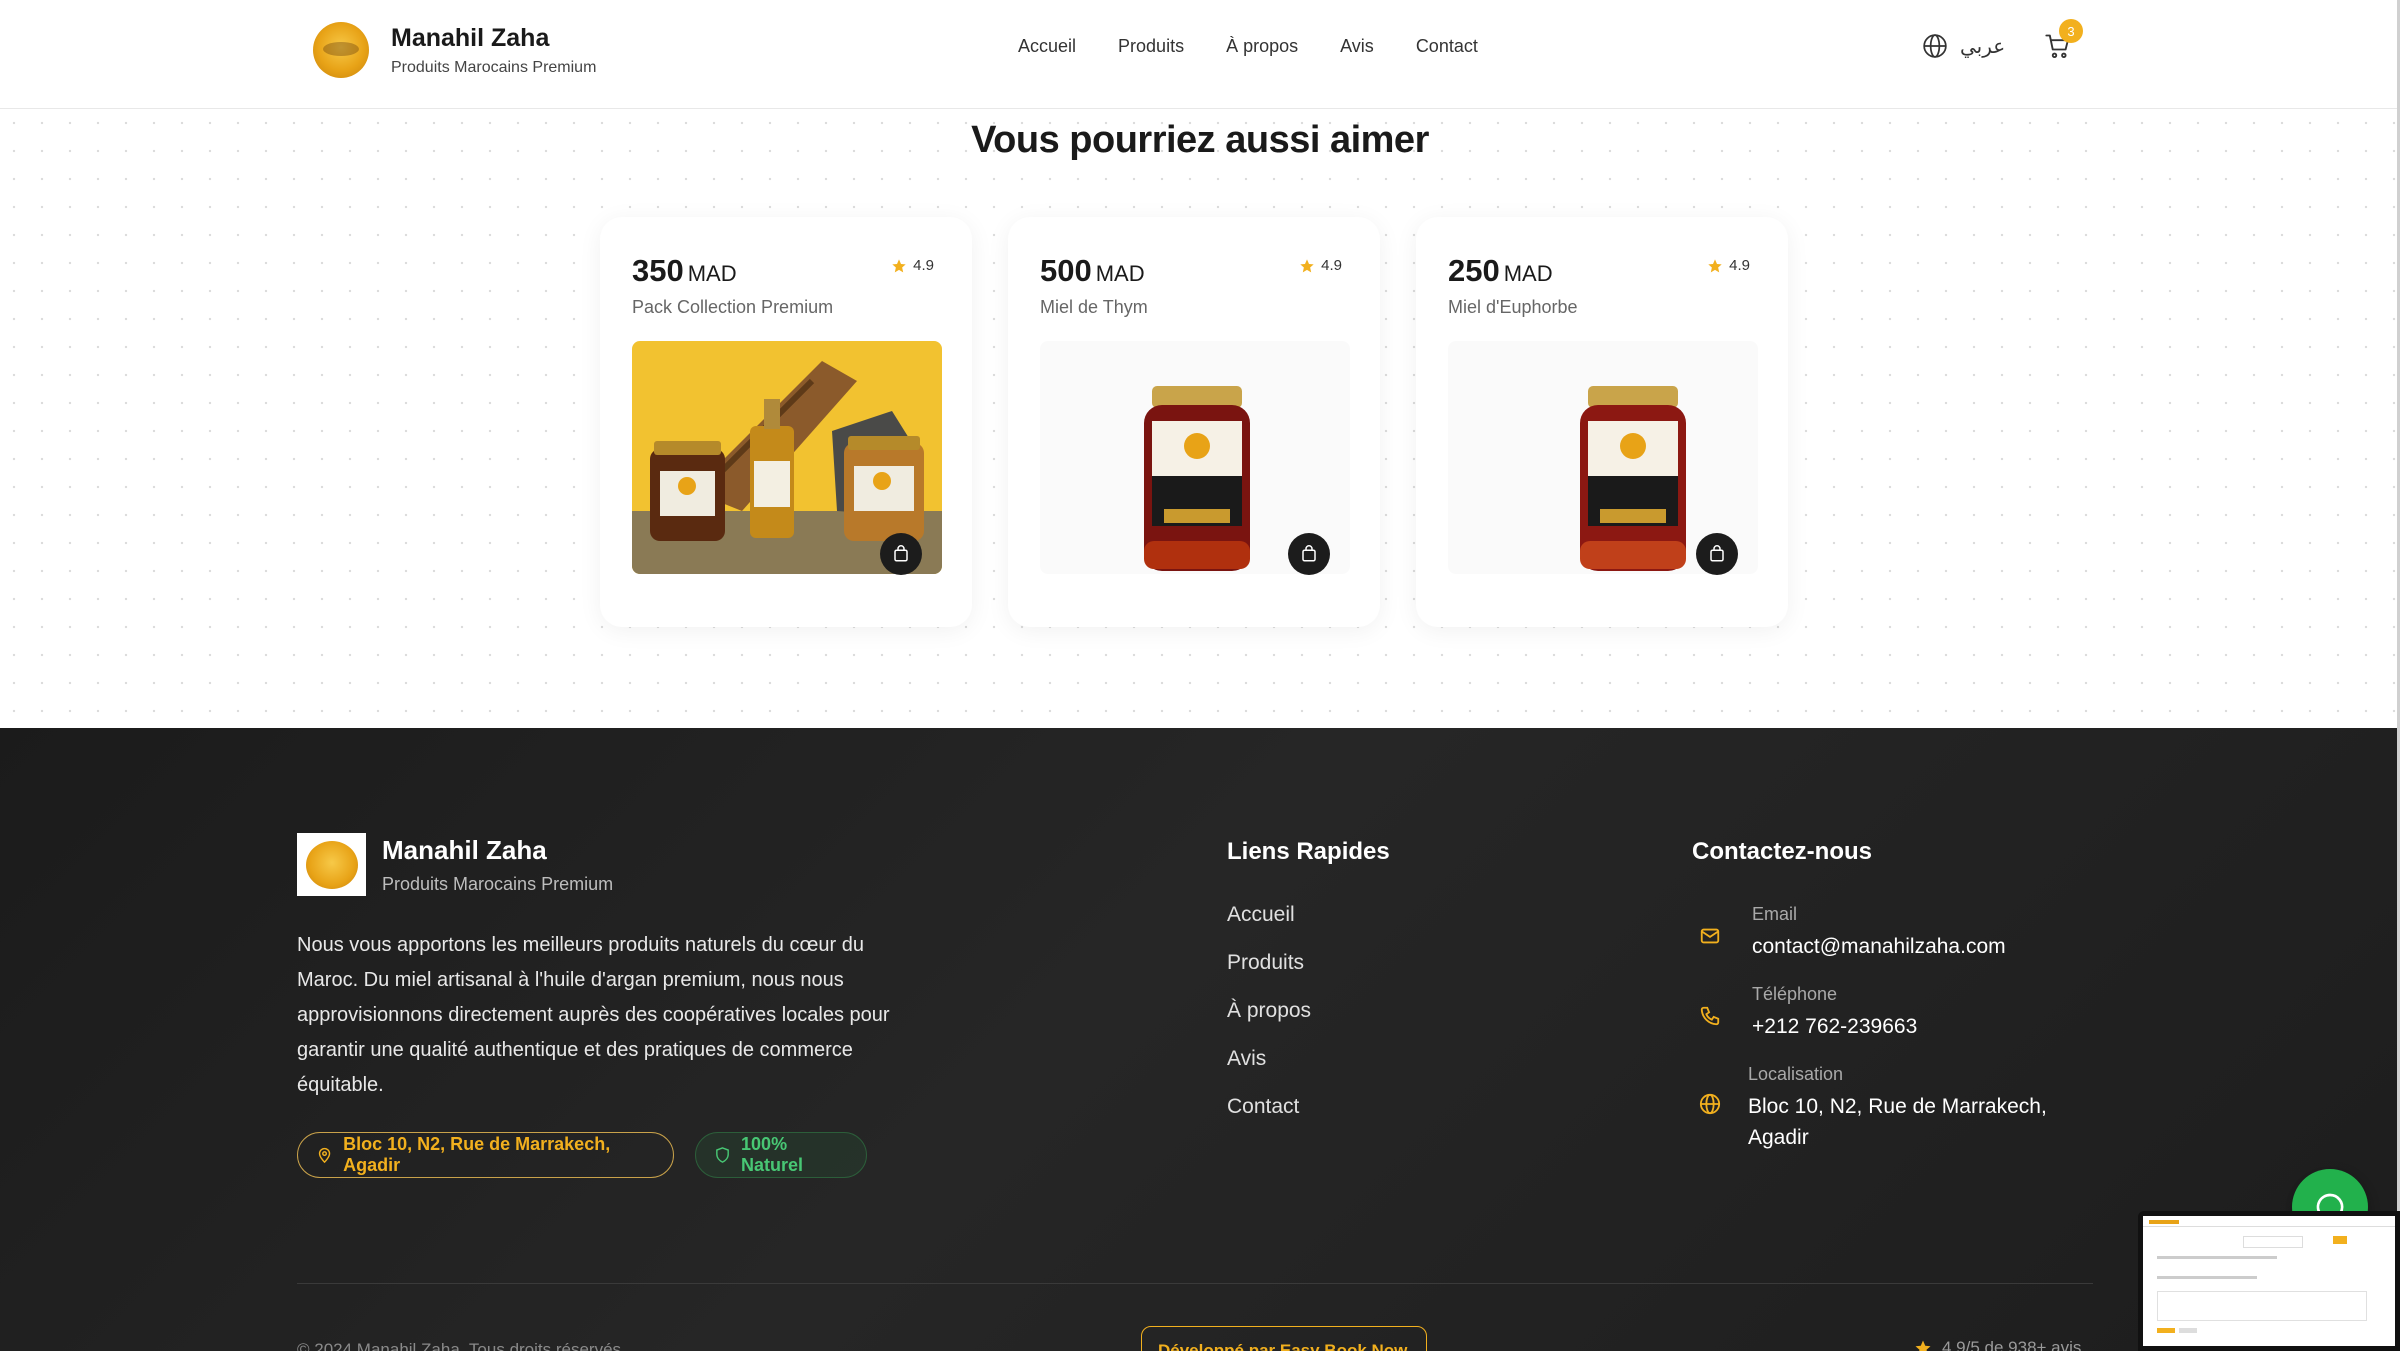 This screenshot has height=1351, width=2400. Describe the element at coordinates (786, 422) in the screenshot. I see `product-card: 350 MAD 4.9 Pack Collection Premium` at that location.